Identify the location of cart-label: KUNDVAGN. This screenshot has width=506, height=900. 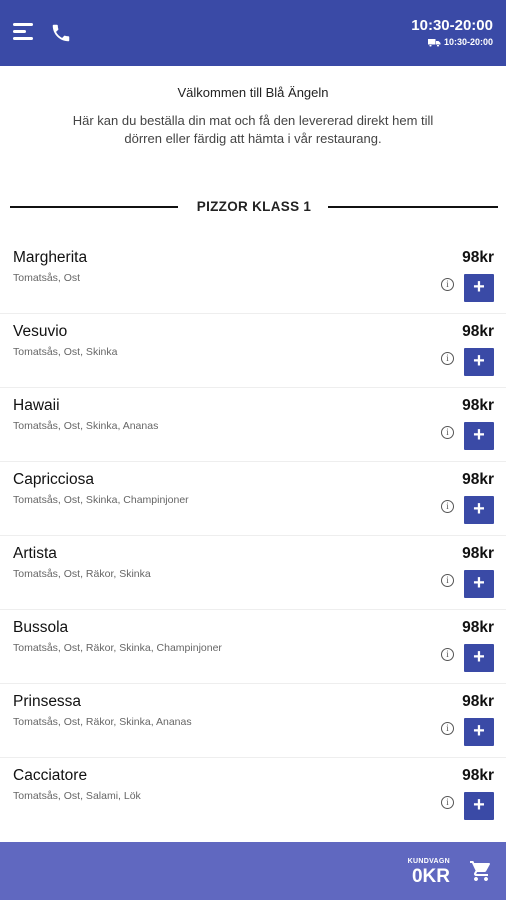
(428, 861).